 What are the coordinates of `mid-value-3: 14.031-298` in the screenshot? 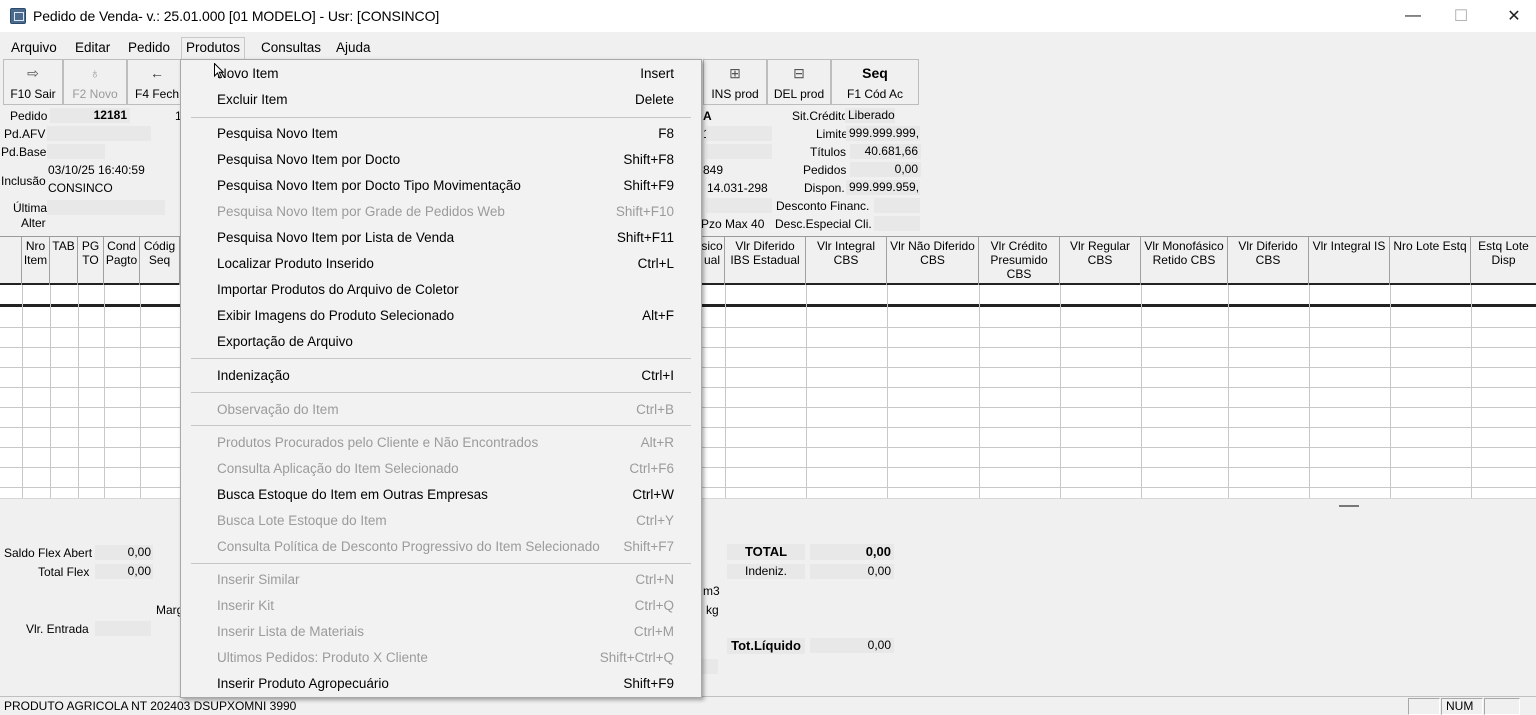 It's located at (737, 188).